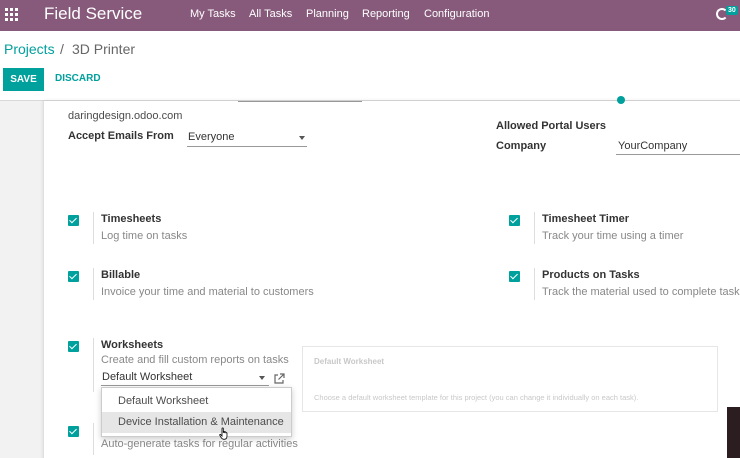 Image resolution: width=740 pixels, height=458 pixels. I want to click on menu-reporting: Reporting, so click(386, 14).